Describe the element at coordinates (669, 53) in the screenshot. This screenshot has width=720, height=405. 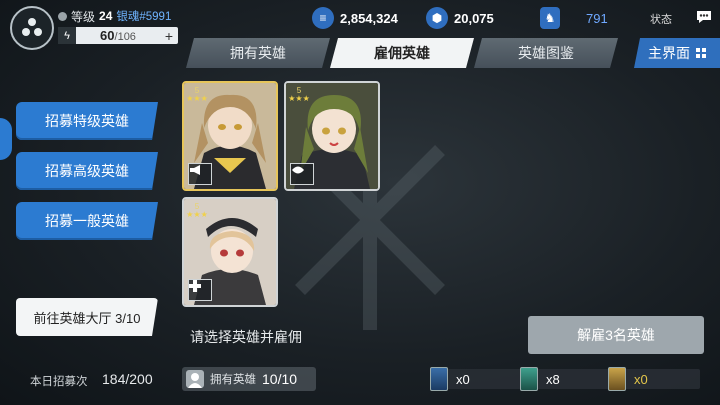
I see `main-menu-label: 主界面` at that location.